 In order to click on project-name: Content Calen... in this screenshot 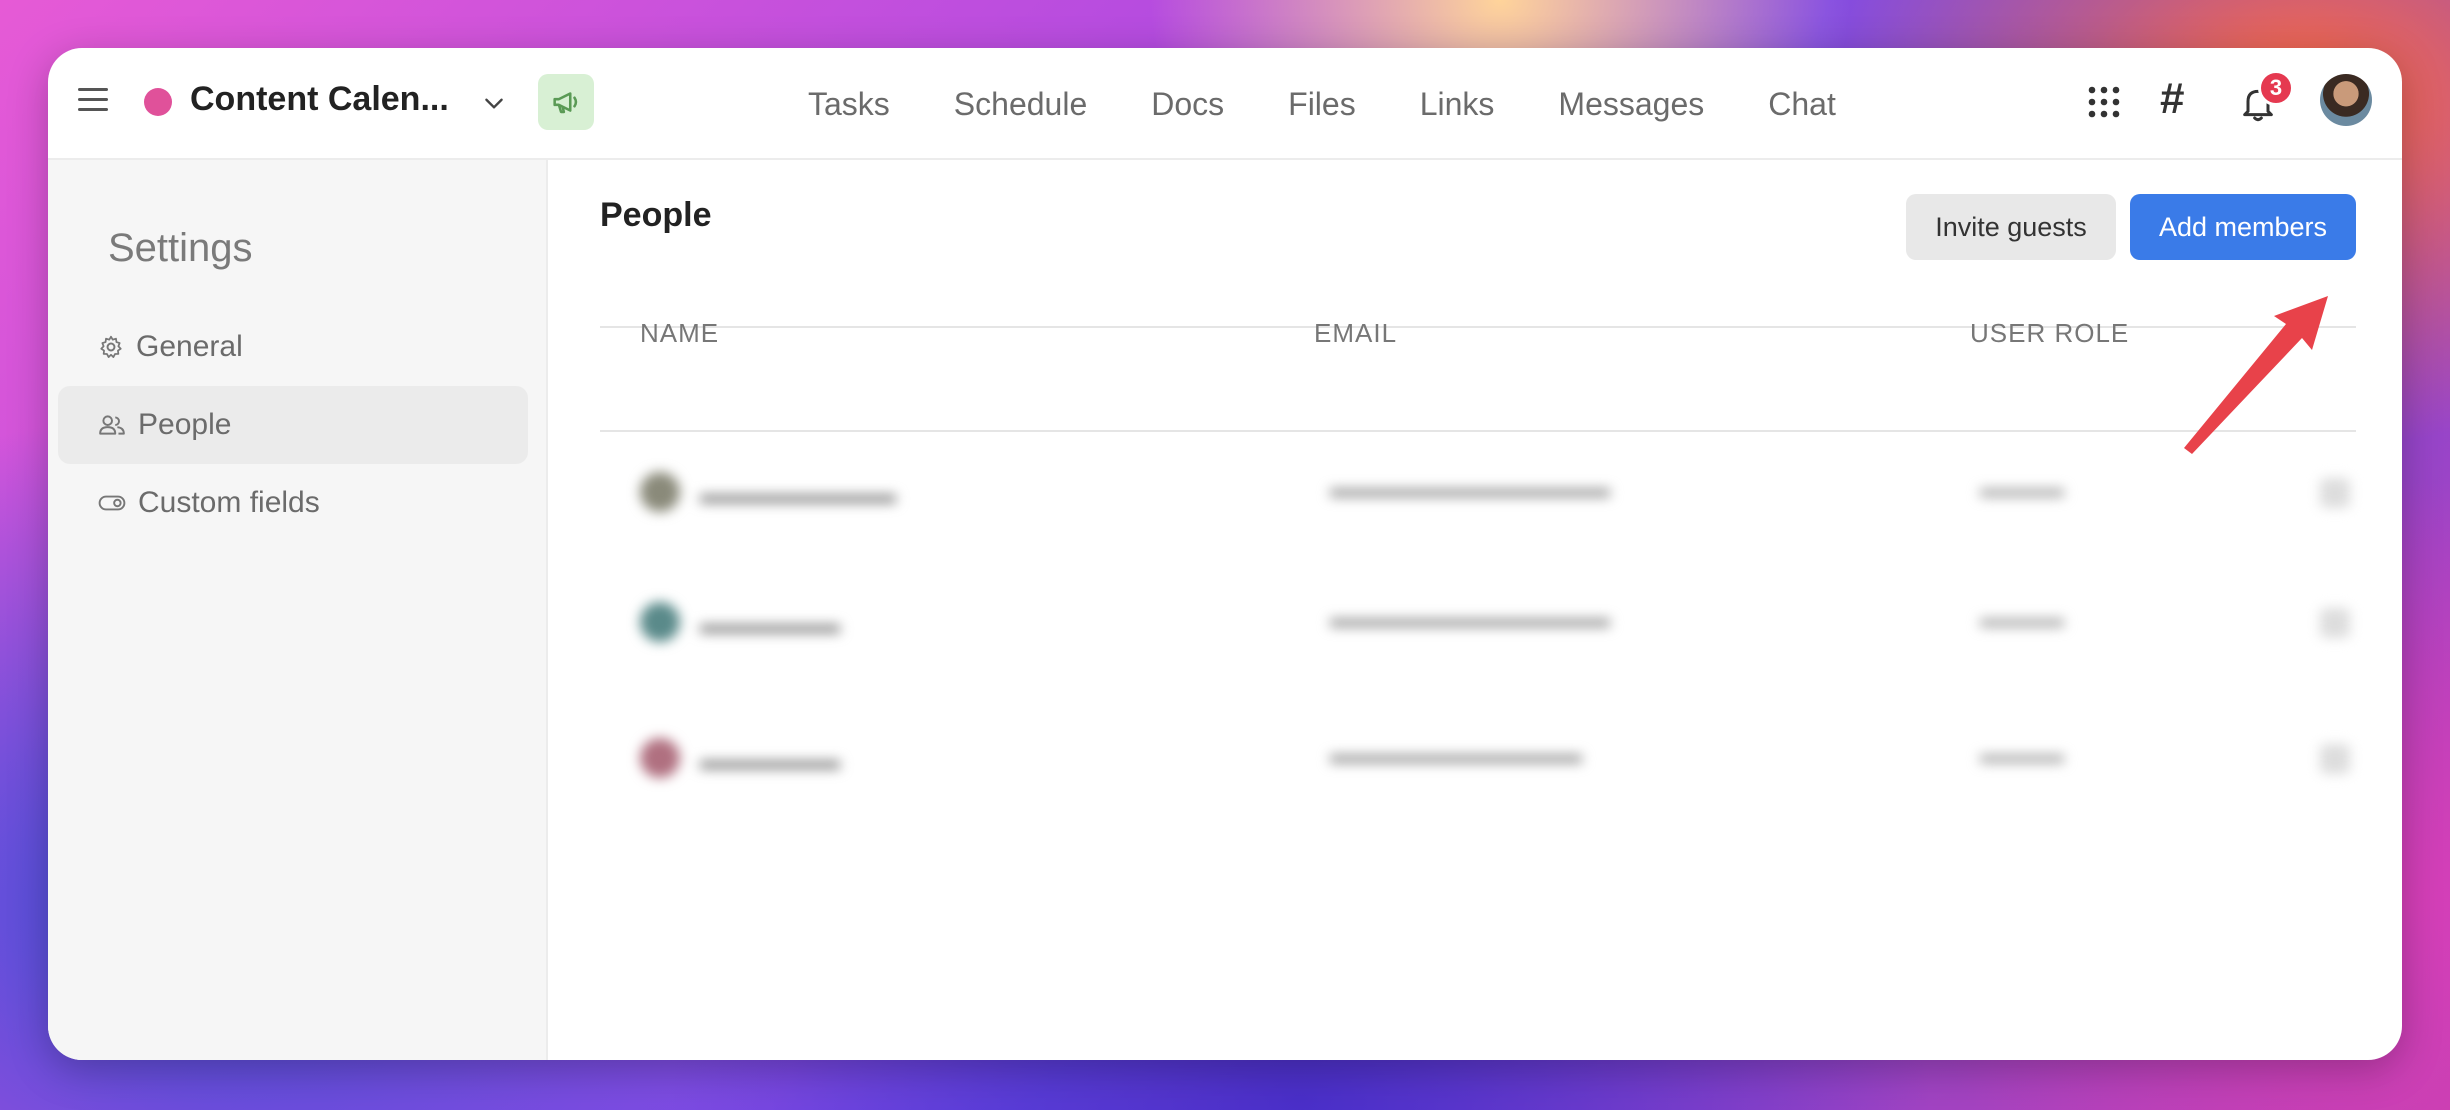, I will do `click(319, 99)`.